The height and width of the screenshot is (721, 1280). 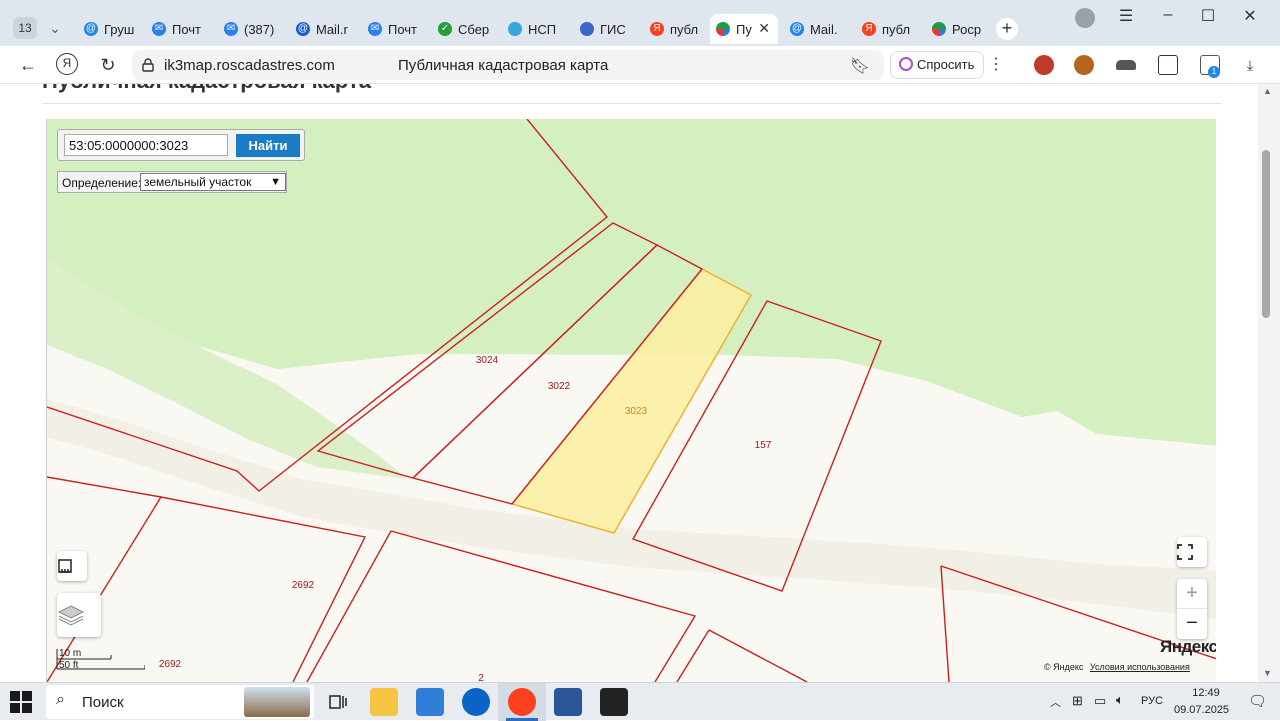 What do you see at coordinates (303, 29) in the screenshot?
I see `mail-ru-icon: @` at bounding box center [303, 29].